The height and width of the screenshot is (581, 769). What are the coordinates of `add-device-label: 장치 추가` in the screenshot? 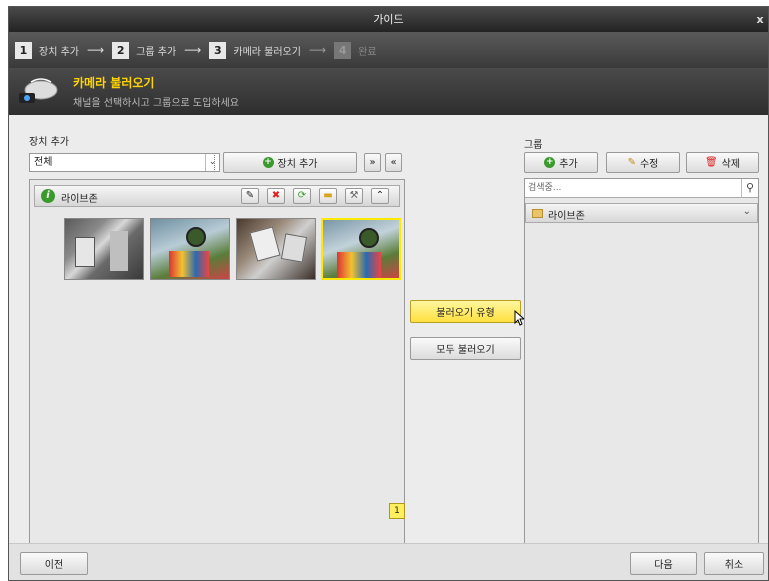 It's located at (297, 164).